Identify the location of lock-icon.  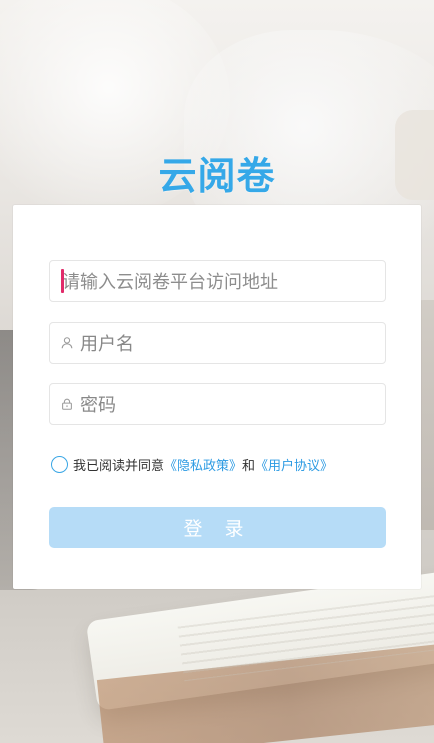
(67, 404).